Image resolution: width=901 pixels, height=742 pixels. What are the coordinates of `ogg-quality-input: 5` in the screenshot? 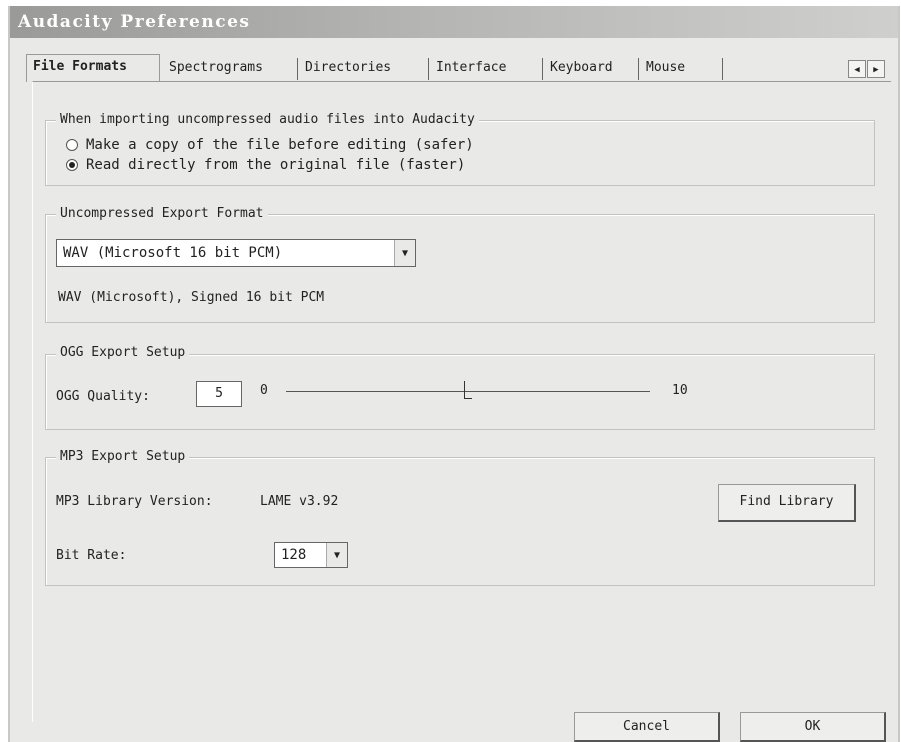 It's located at (219, 394).